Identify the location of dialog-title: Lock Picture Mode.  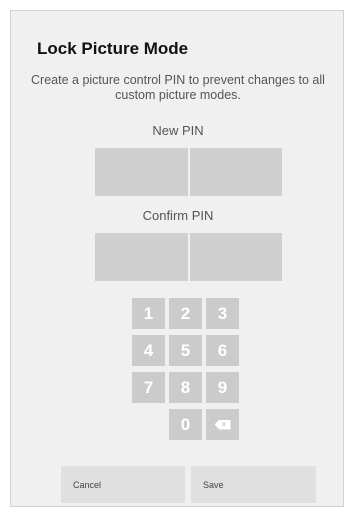
(113, 48).